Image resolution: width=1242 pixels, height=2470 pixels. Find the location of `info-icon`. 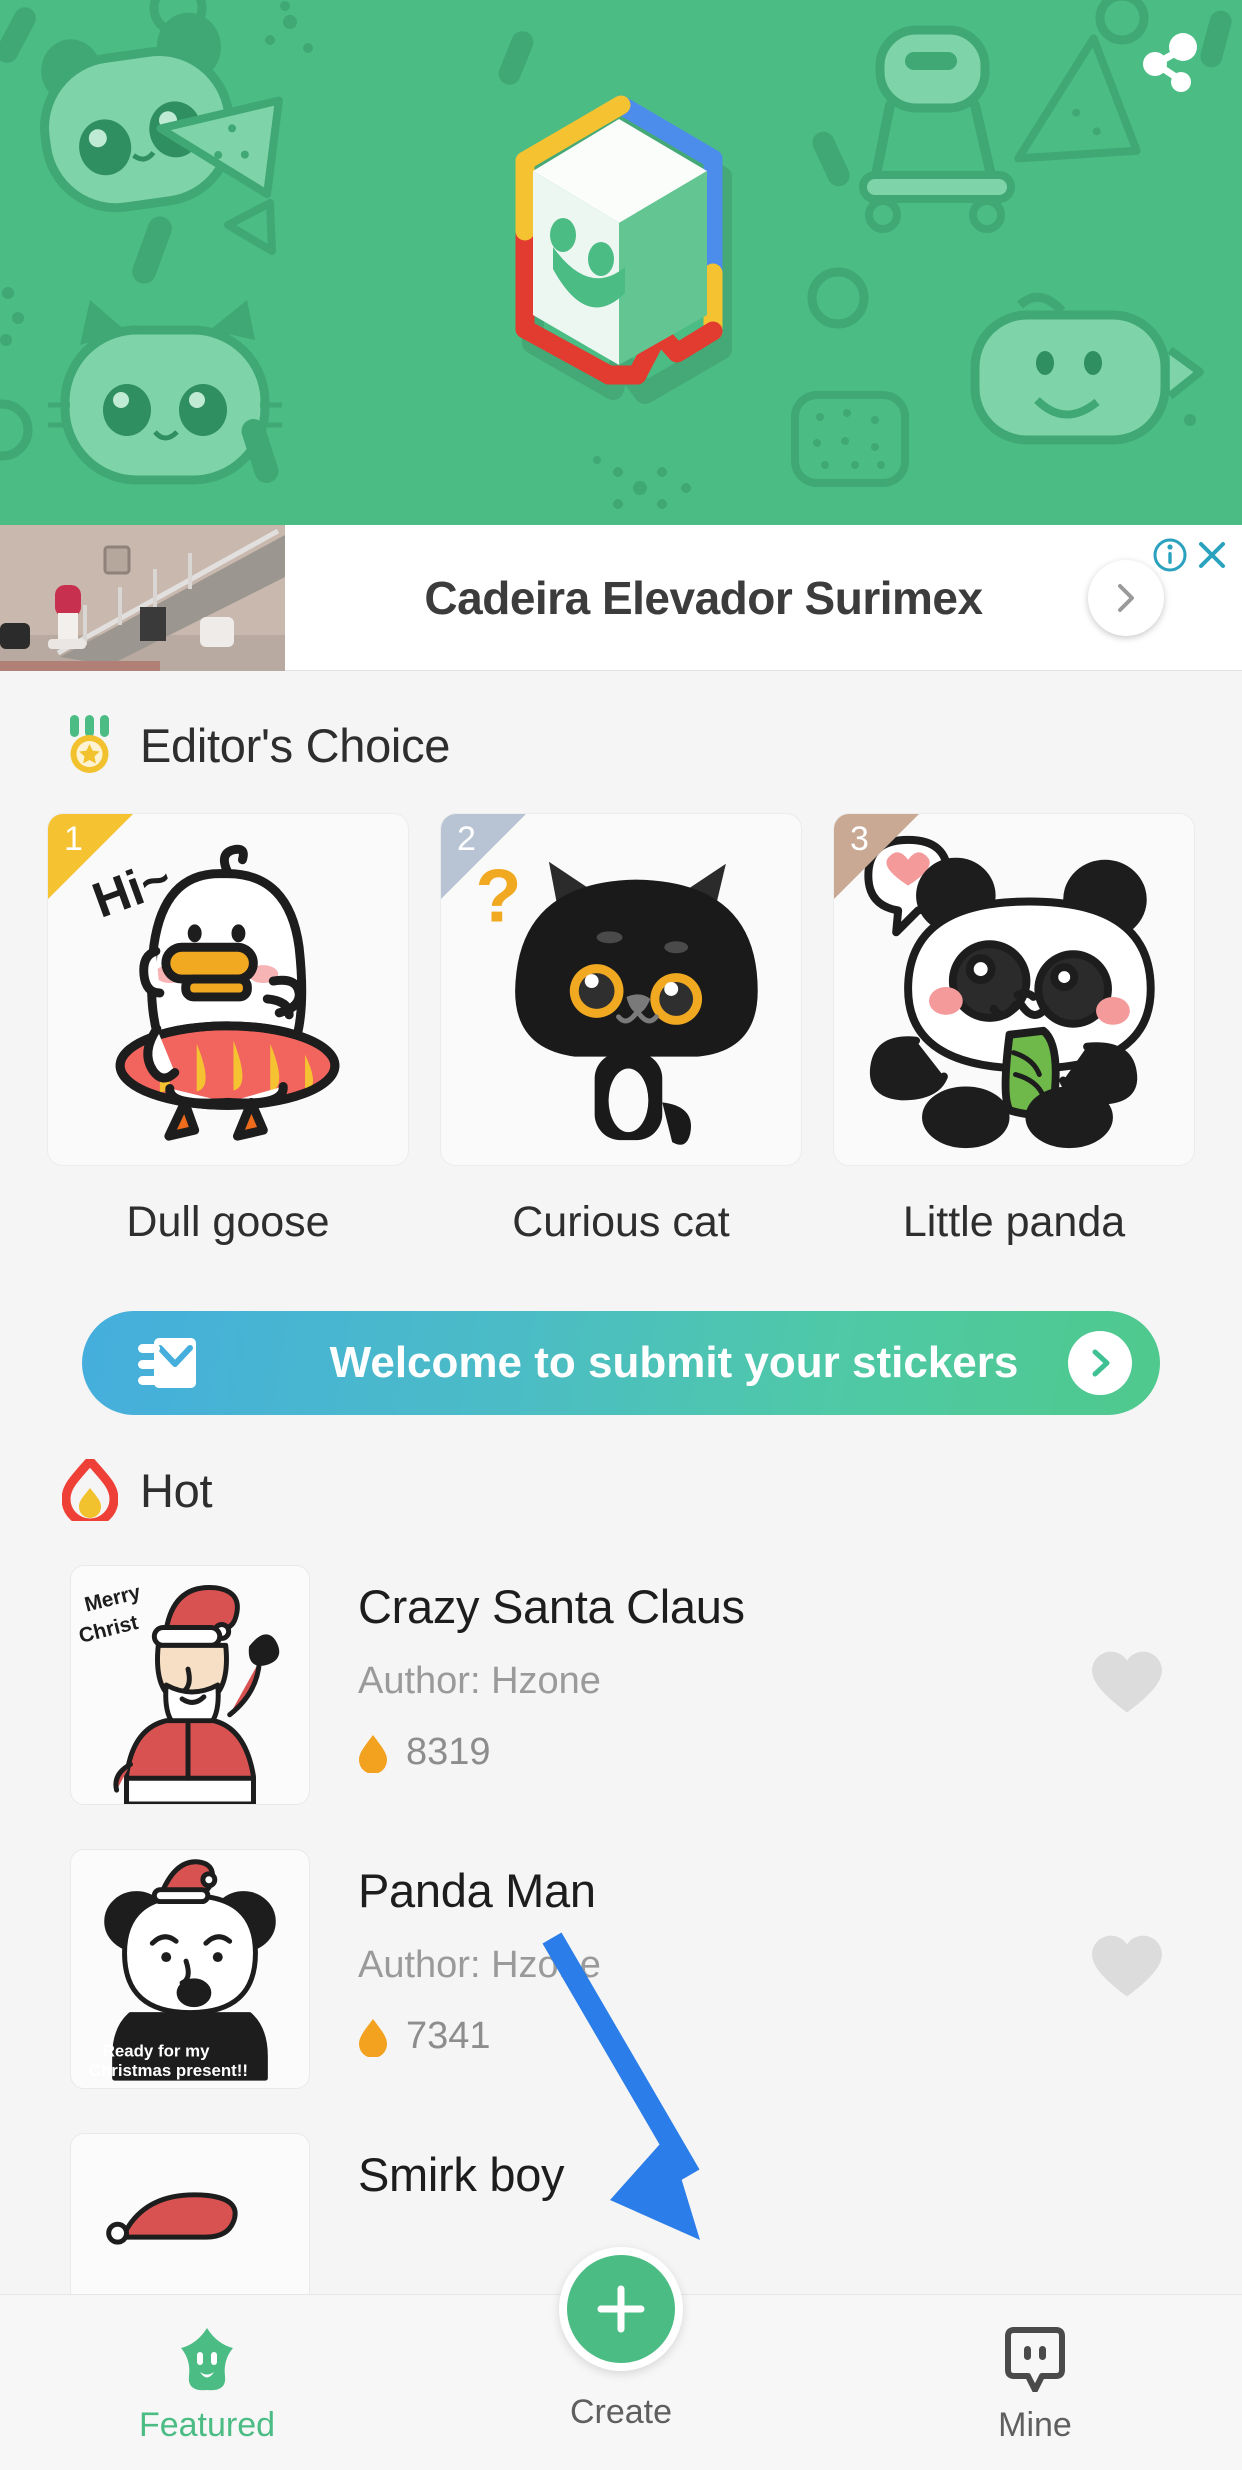

info-icon is located at coordinates (1170, 555).